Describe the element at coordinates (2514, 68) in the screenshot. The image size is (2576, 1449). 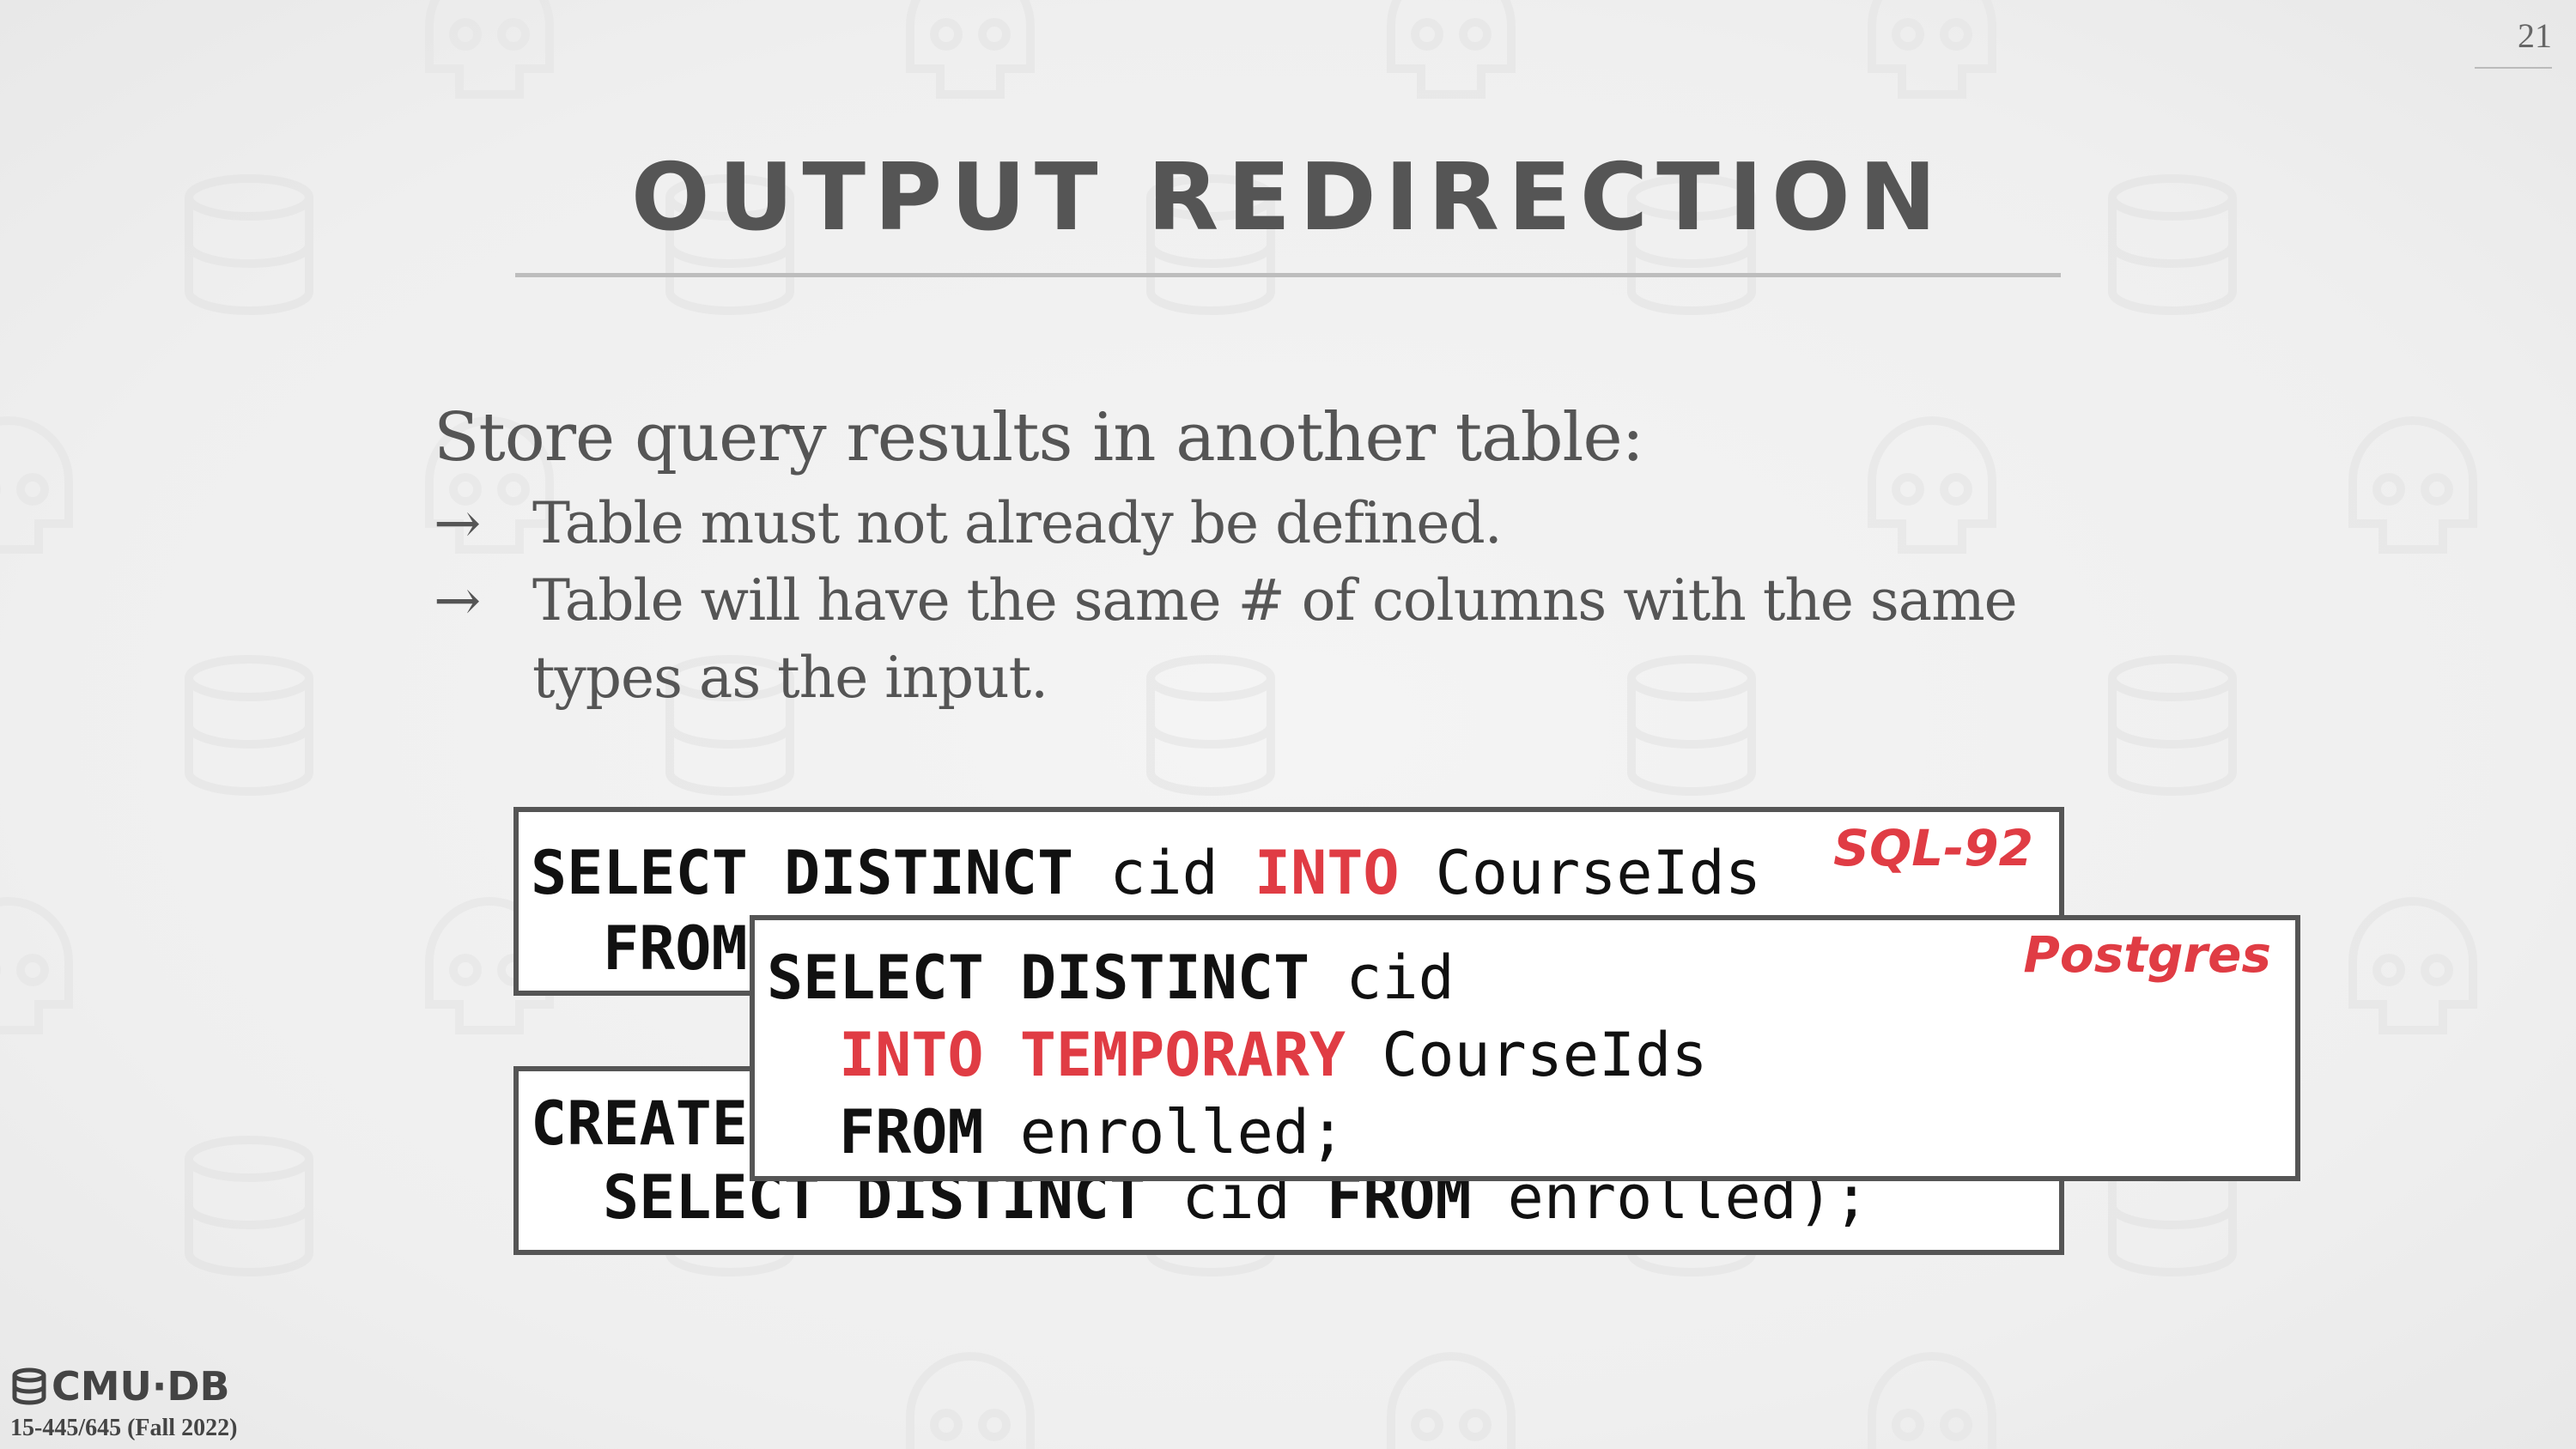
I see `slide-number-divider` at that location.